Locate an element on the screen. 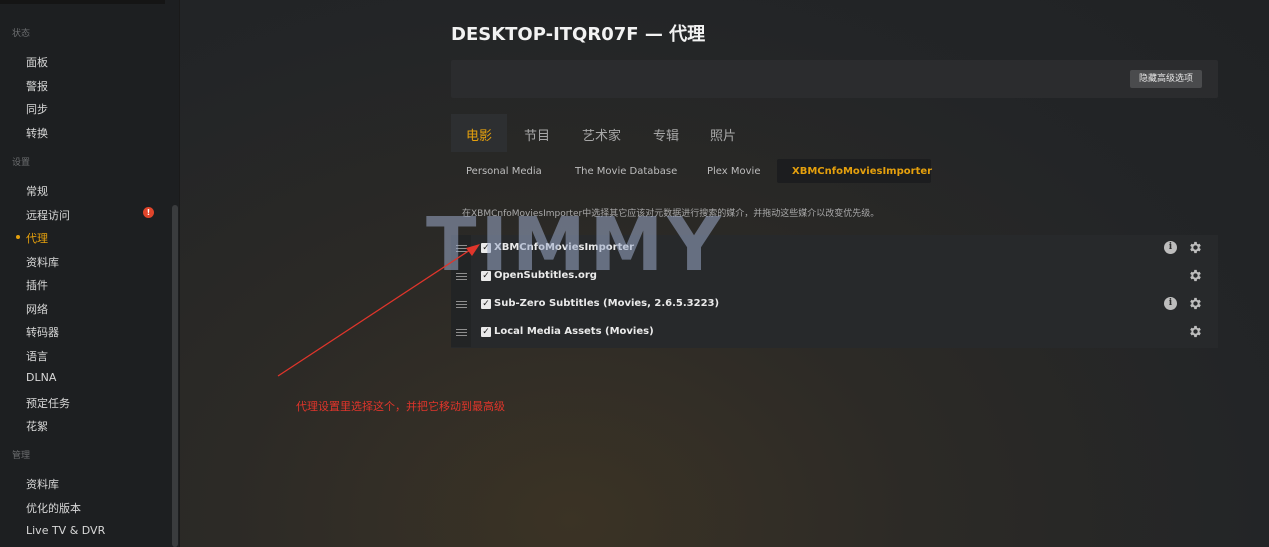  agent-name: XBMCnfoMoviesImporter is located at coordinates (564, 247).